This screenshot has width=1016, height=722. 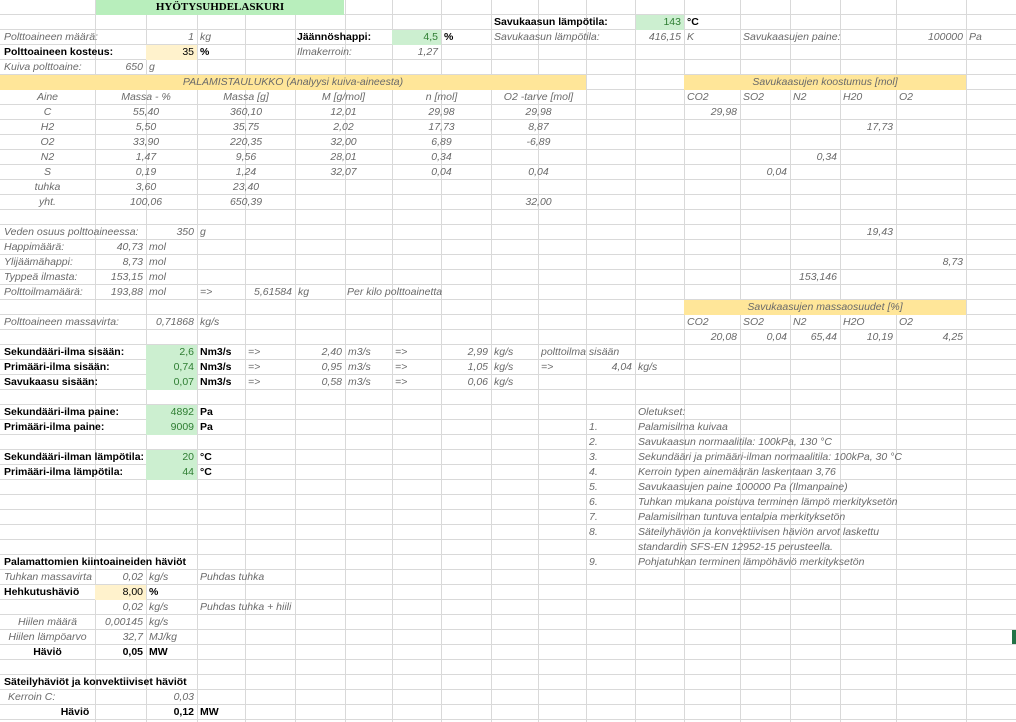 What do you see at coordinates (120, 277) in the screenshot?
I see `nitrogen-value: 153,15` at bounding box center [120, 277].